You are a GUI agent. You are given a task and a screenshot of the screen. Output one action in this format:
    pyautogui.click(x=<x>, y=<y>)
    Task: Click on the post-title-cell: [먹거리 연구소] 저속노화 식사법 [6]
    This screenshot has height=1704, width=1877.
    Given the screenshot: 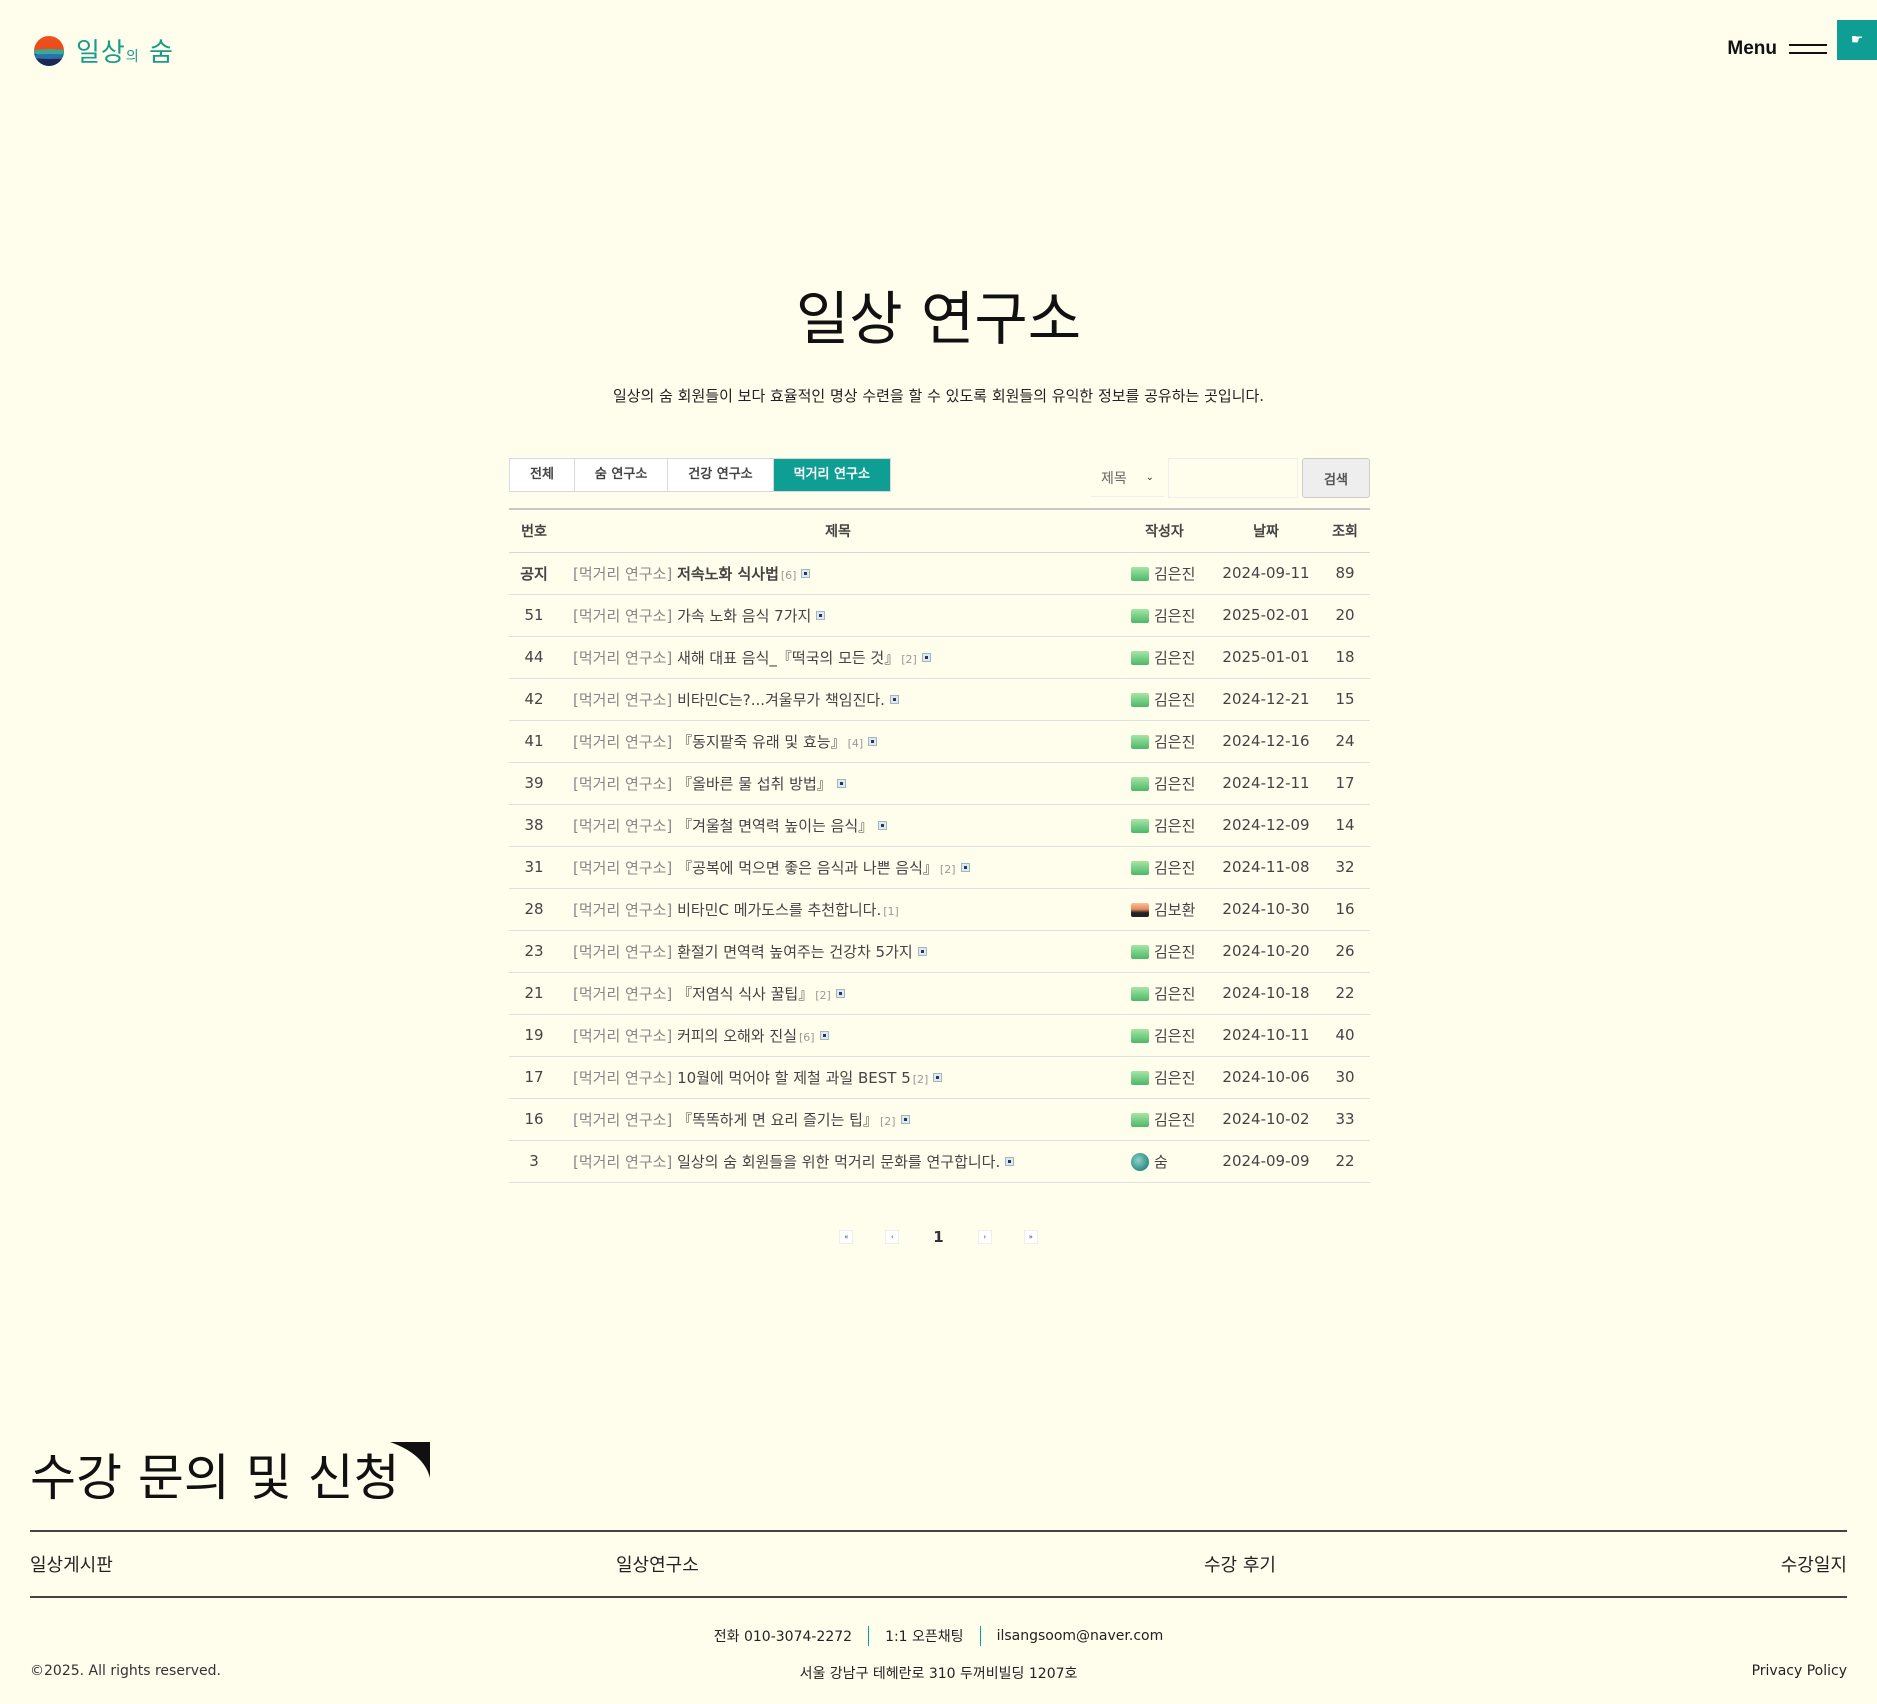 What is the action you would take?
    pyautogui.click(x=838, y=573)
    